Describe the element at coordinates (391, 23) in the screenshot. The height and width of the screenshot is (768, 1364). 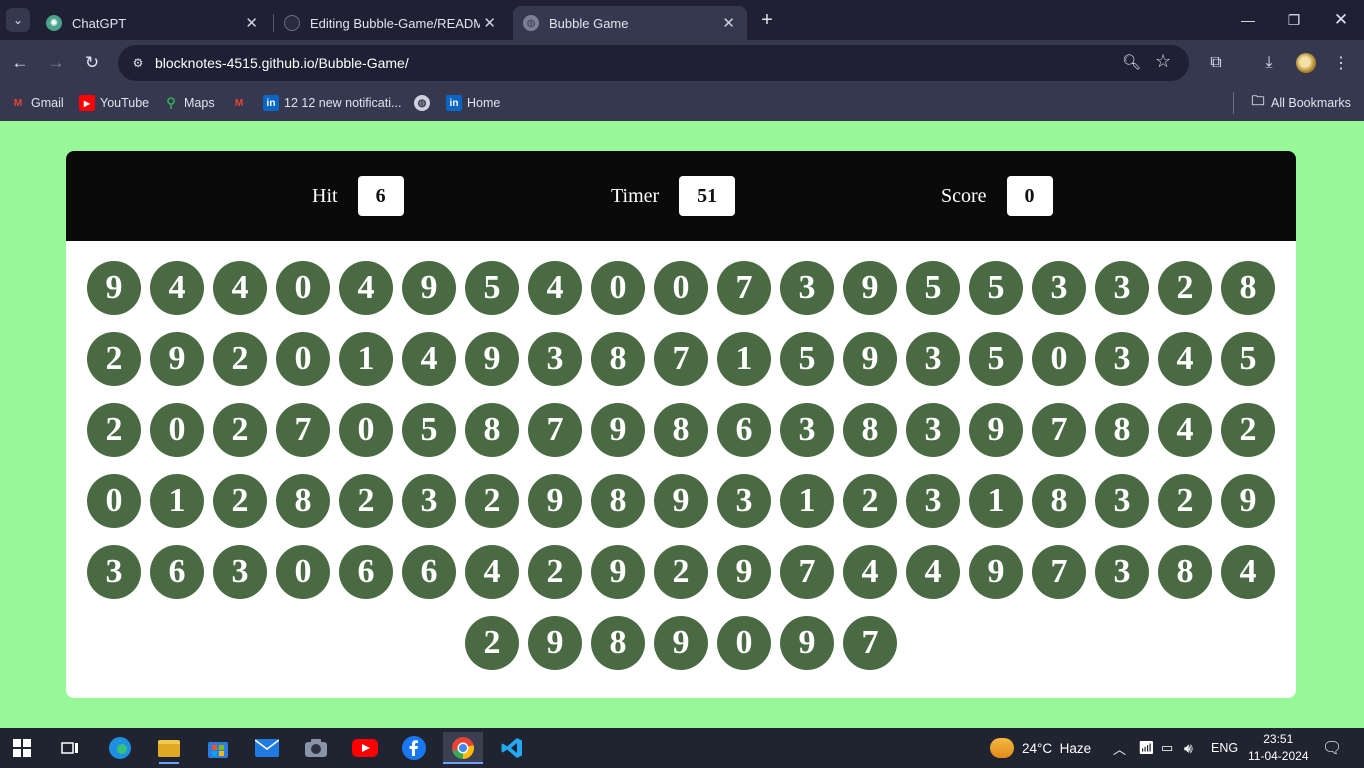
I see `tab-github-readme: Editing Bubble-Game/README.md ✕` at that location.